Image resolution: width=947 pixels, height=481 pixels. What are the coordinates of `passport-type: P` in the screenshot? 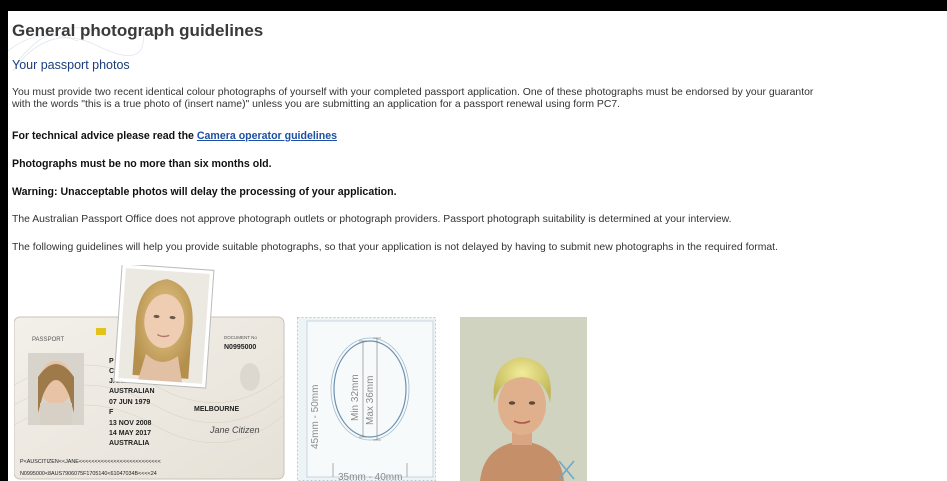 It's located at (111, 361).